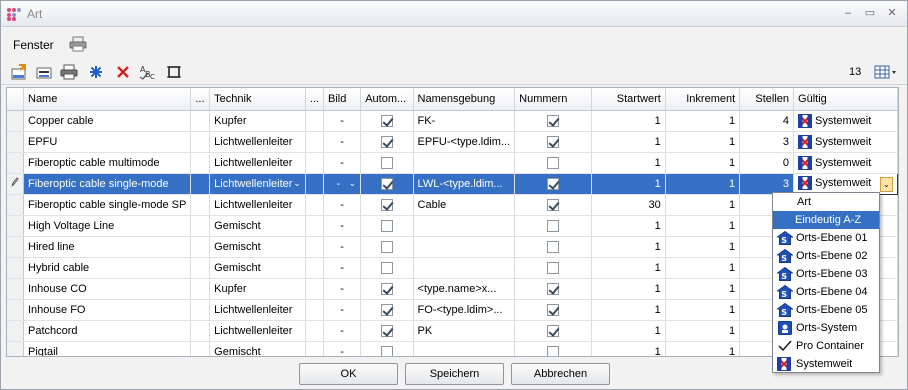  What do you see at coordinates (454, 14) in the screenshot?
I see `title-bar: Art – ▭ ✕` at bounding box center [454, 14].